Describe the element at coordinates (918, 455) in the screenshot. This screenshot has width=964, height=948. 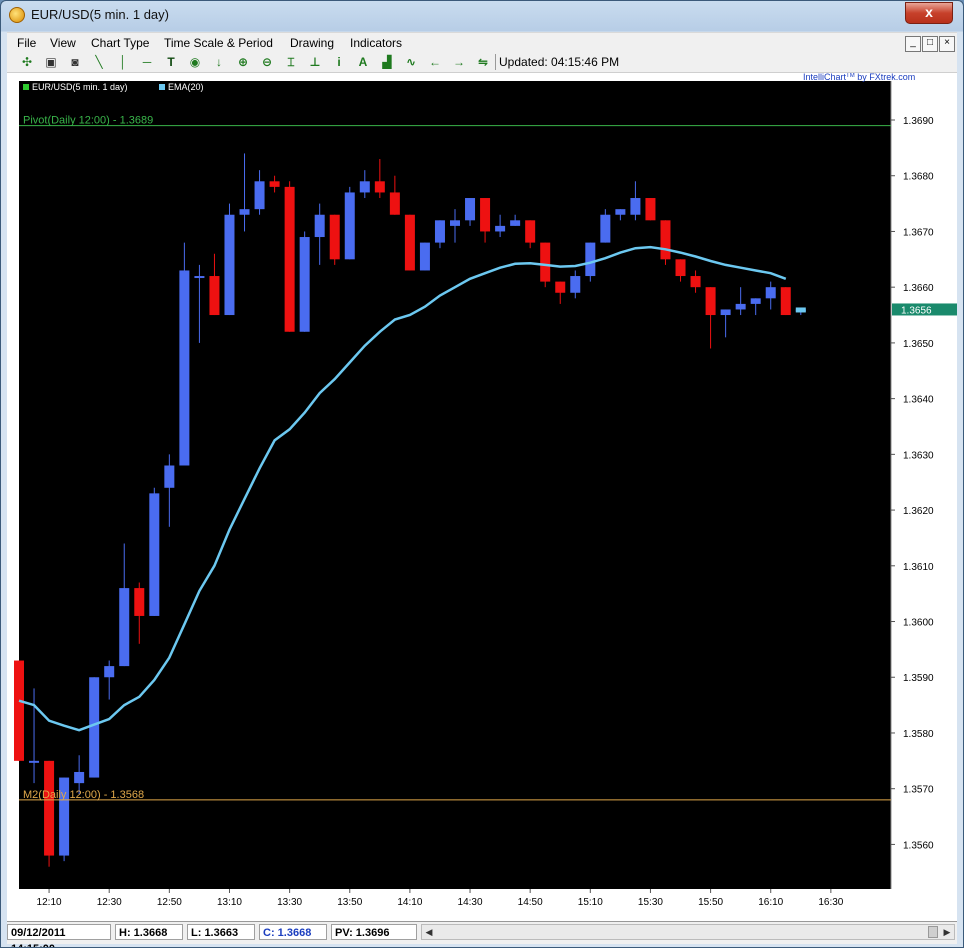
I see `y-tick-label: 1.3630` at that location.